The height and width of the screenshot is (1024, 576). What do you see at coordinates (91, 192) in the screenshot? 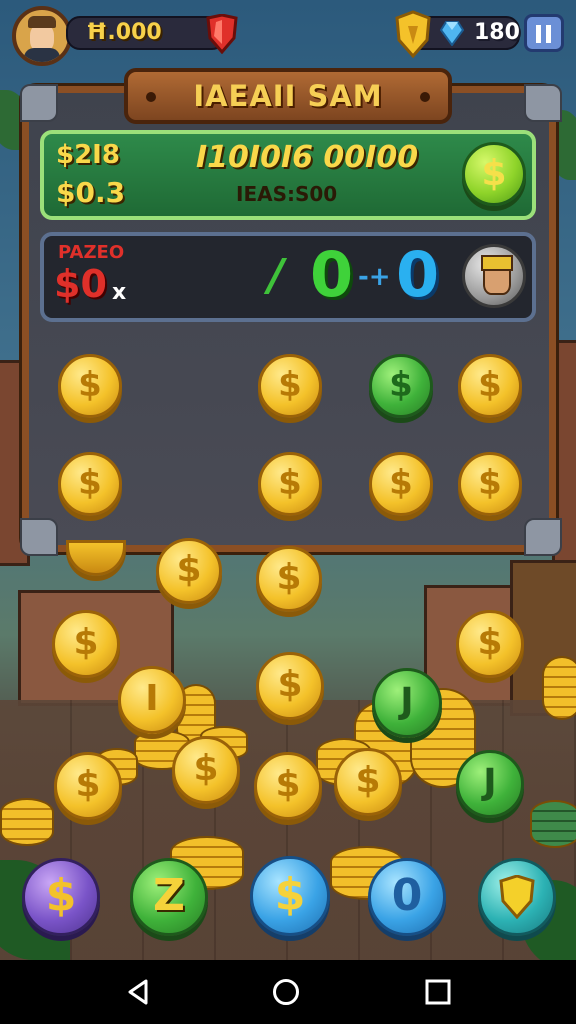
I see `bank-line-2: $0.3` at bounding box center [91, 192].